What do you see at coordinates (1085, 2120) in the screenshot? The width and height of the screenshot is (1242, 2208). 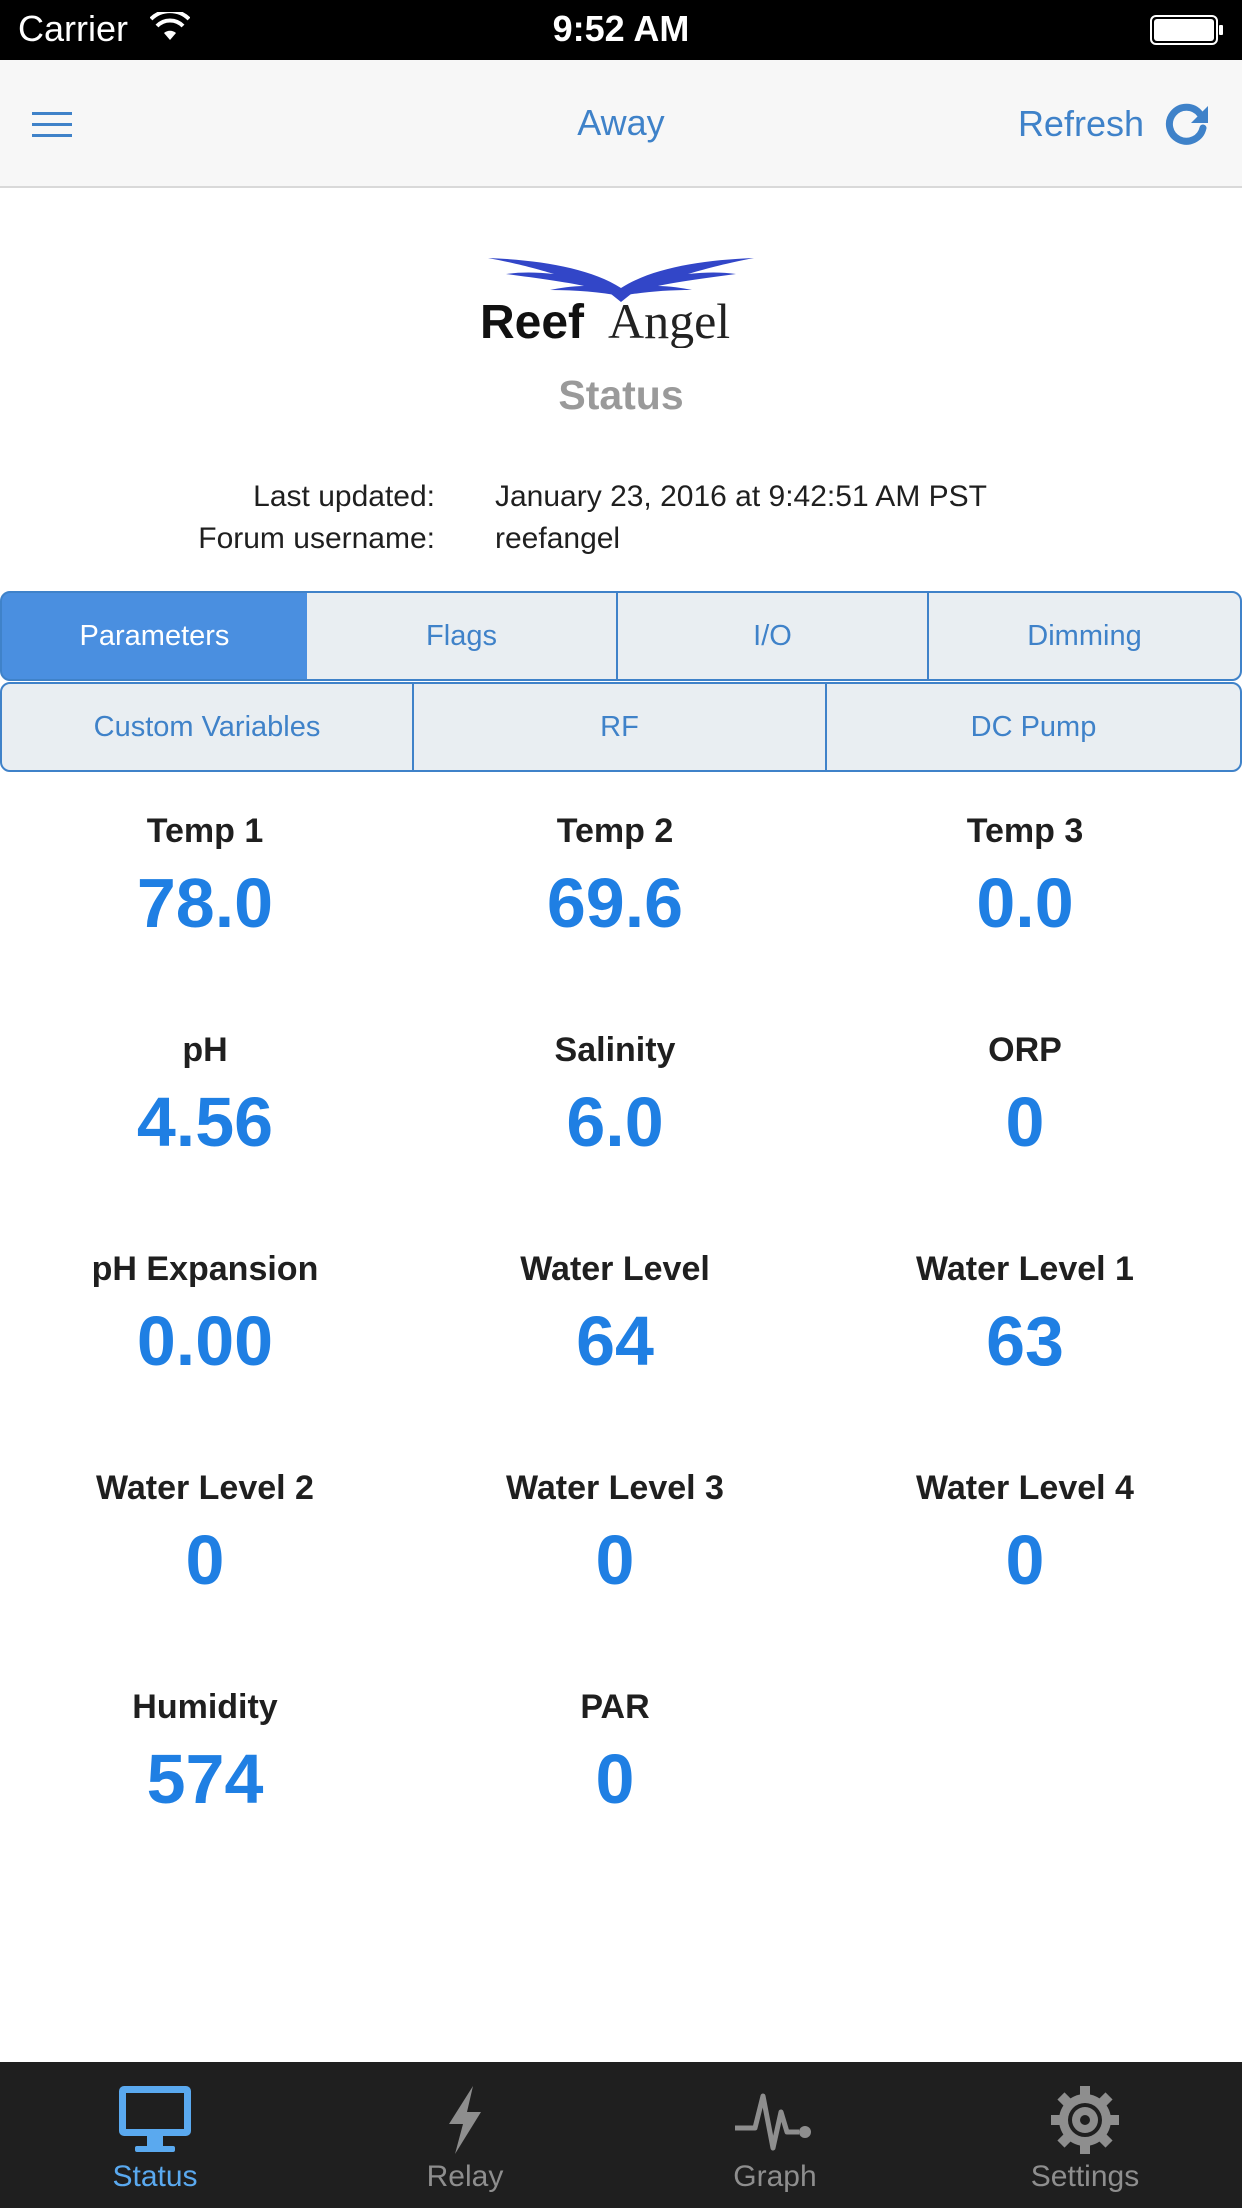 I see `gear-icon` at bounding box center [1085, 2120].